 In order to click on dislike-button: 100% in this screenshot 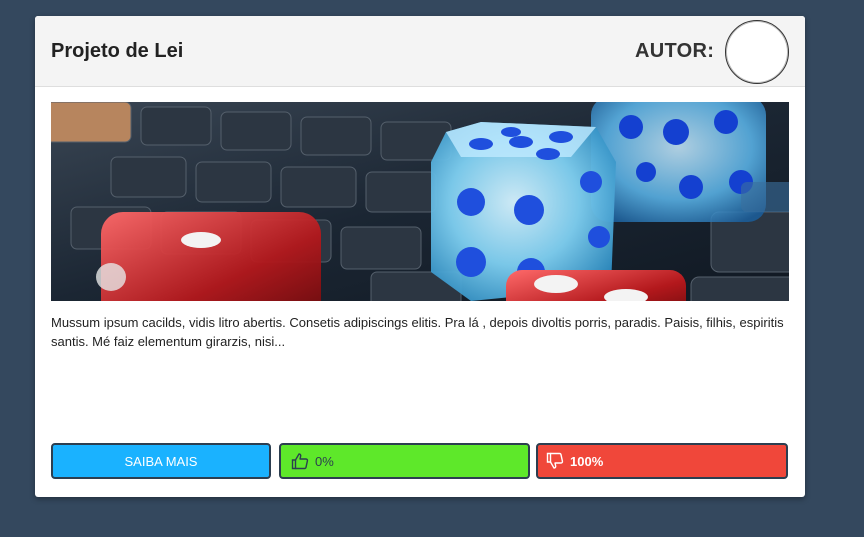, I will do `click(662, 461)`.